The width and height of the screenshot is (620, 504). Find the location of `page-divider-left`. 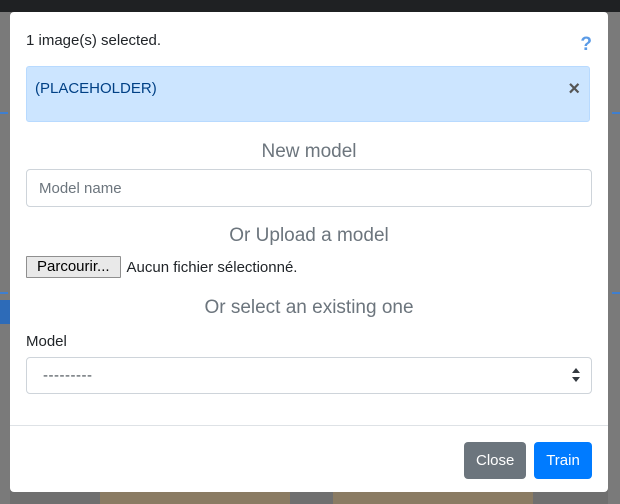

page-divider-left is located at coordinates (4, 113).